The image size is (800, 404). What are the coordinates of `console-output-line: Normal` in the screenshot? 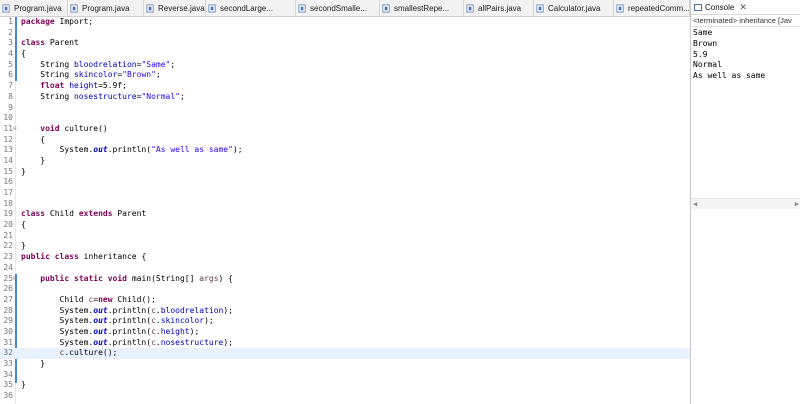 It's located at (707, 65).